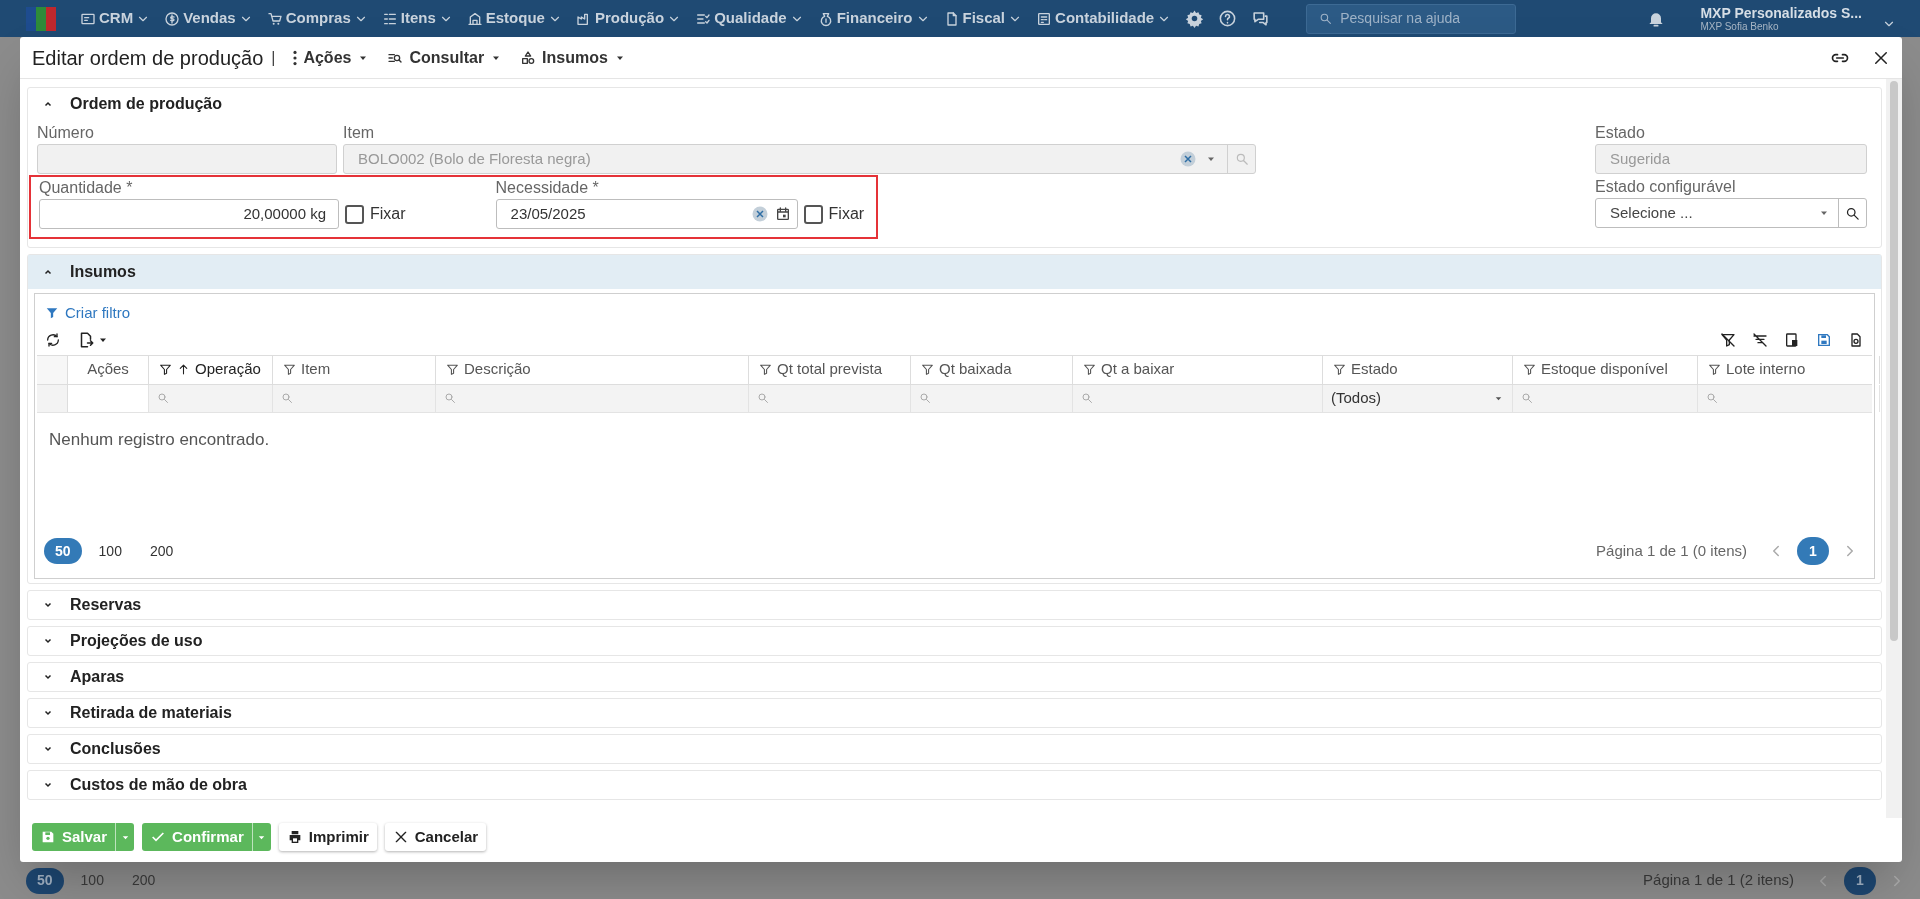 The image size is (1920, 899). I want to click on column-header: Ações, so click(108, 369).